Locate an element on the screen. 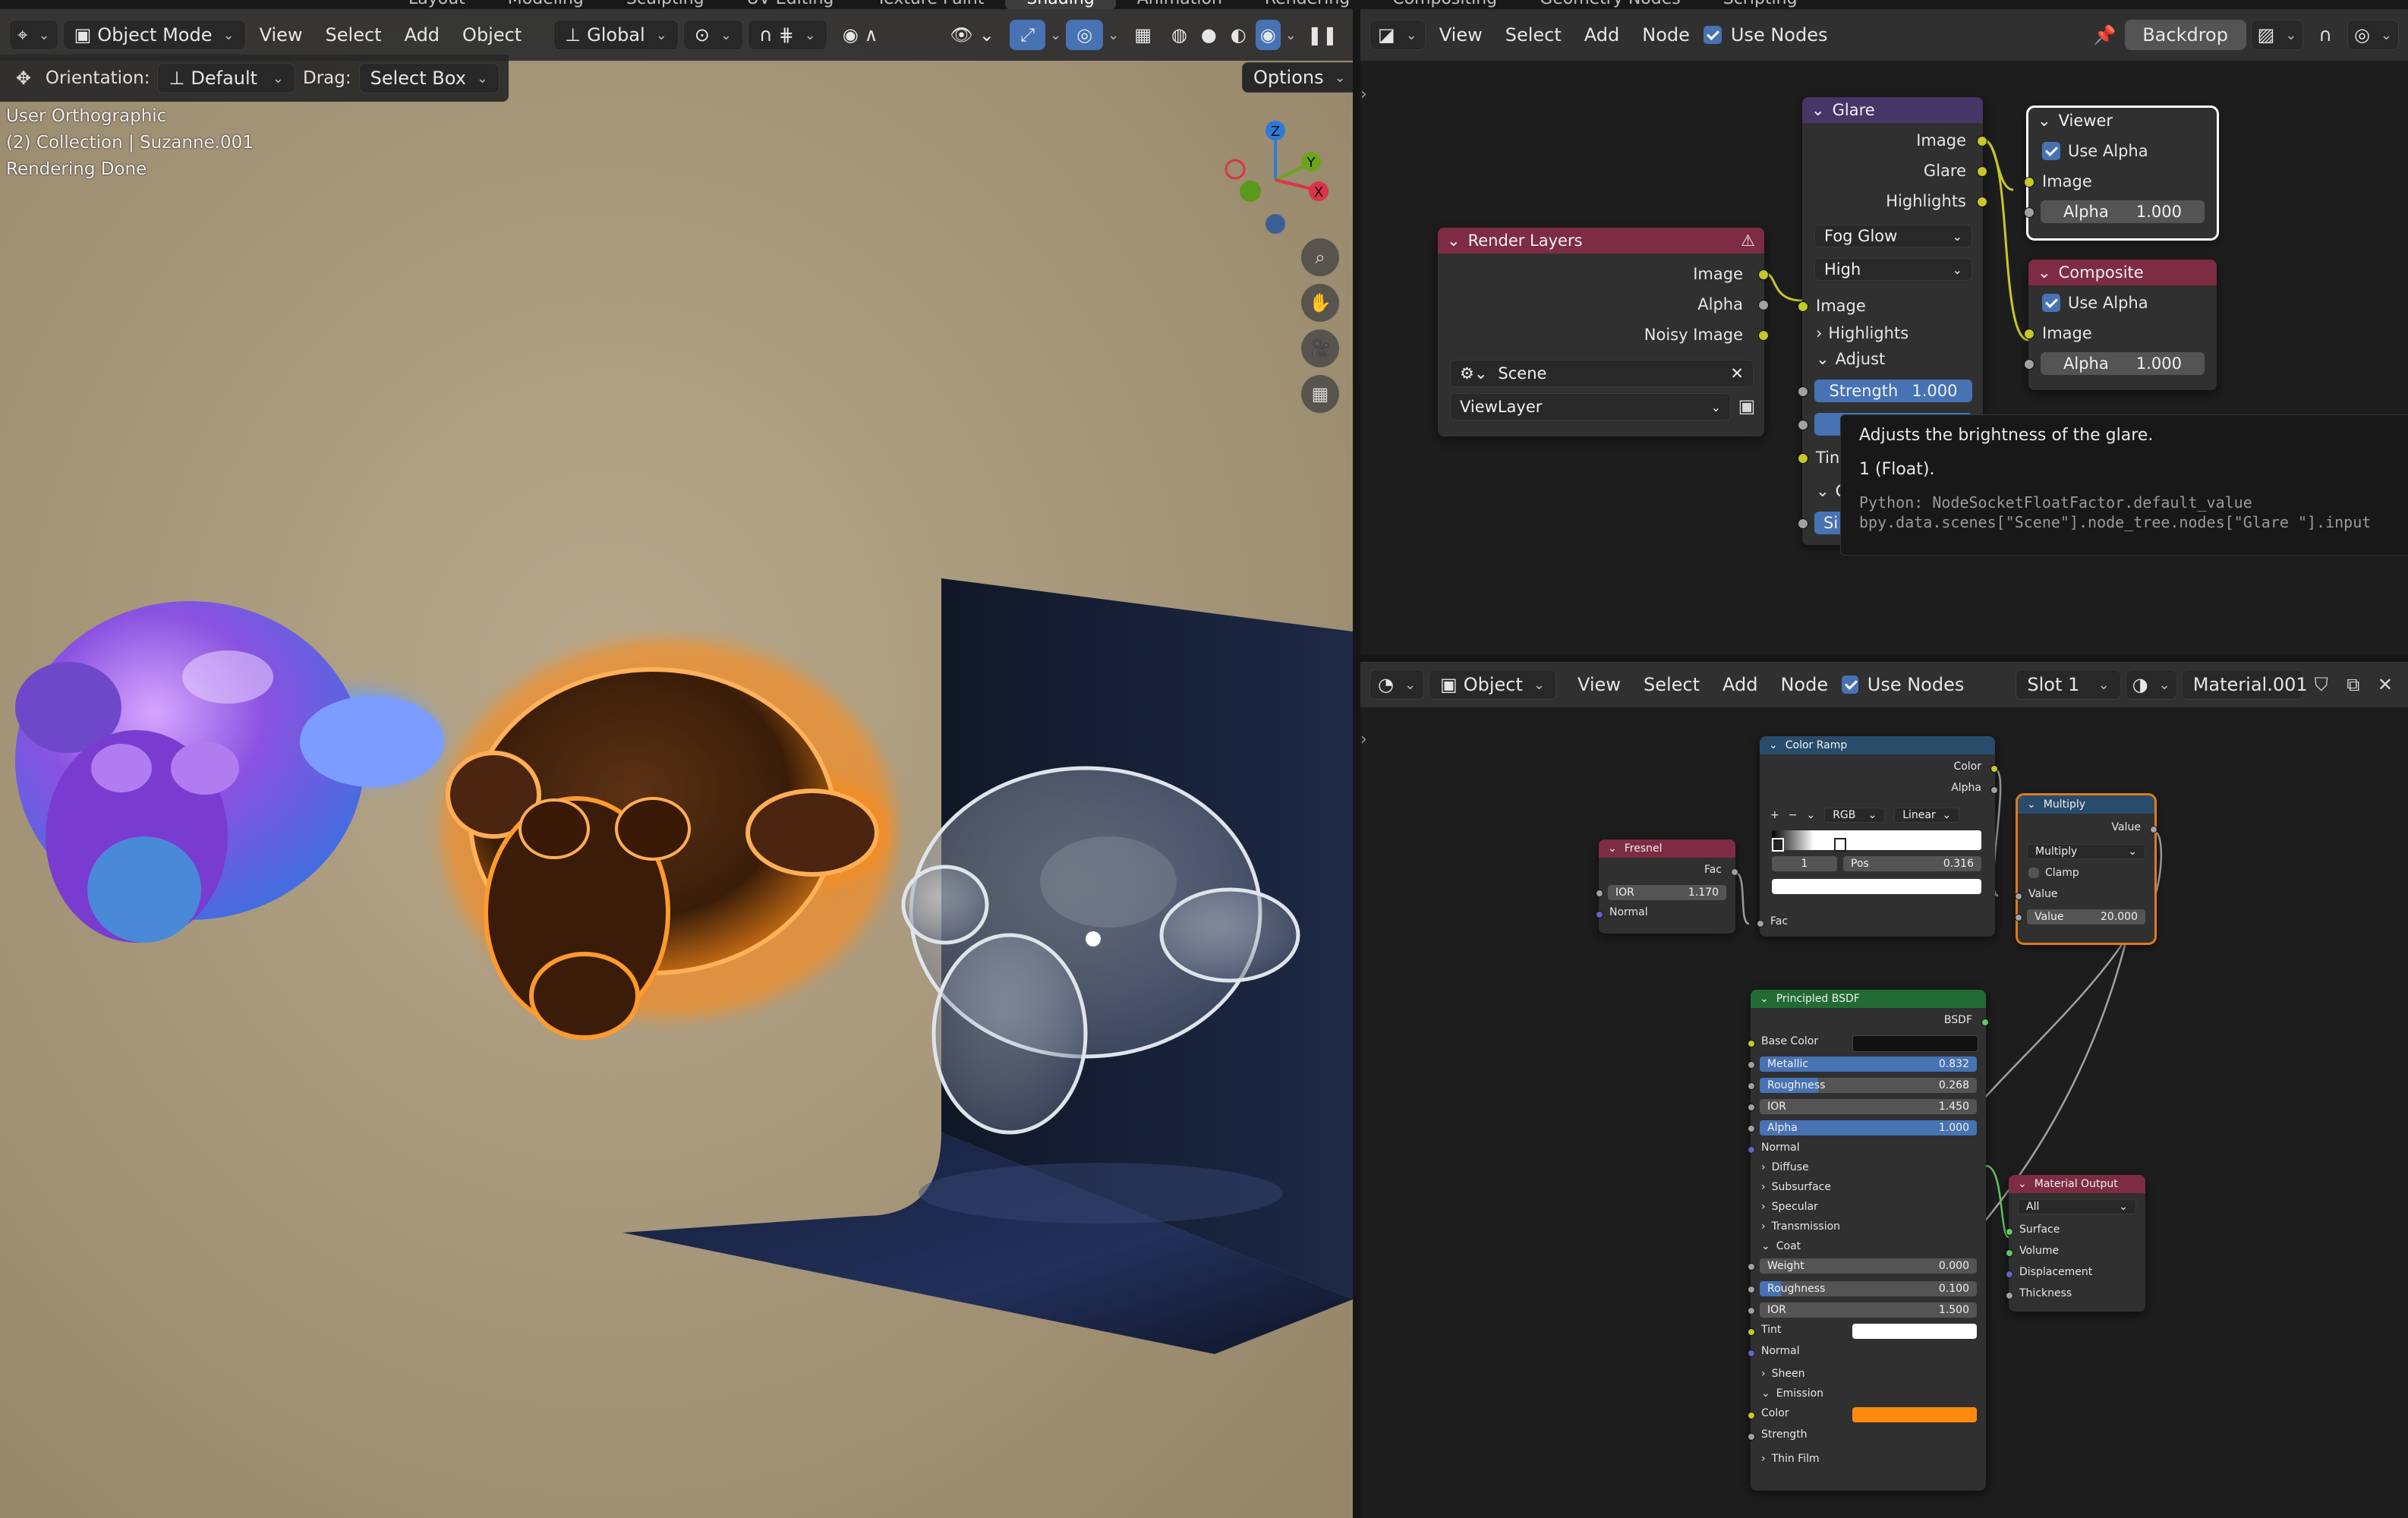 The height and width of the screenshot is (1518, 2408). ramp-stop-color-swatch is located at coordinates (1876, 887).